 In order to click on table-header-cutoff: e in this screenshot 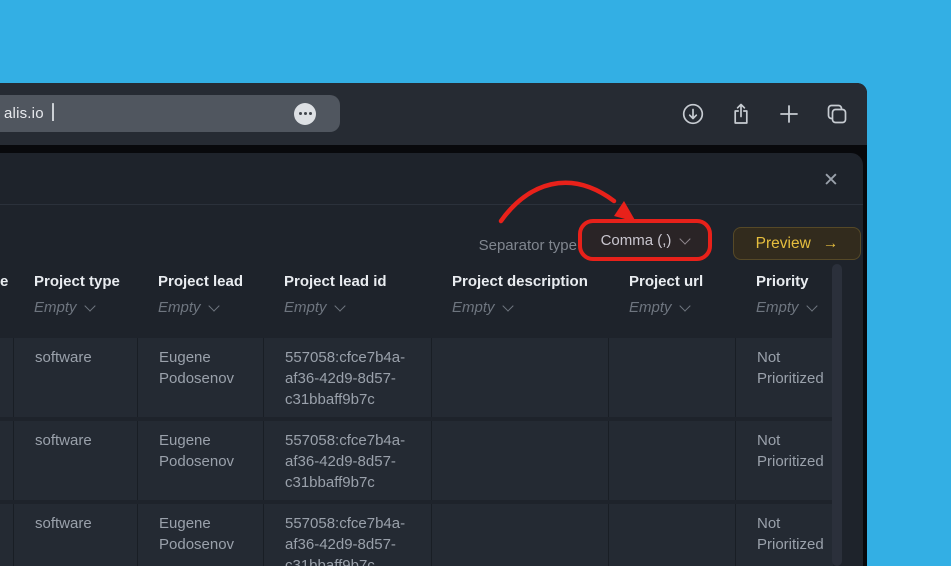, I will do `click(4, 281)`.